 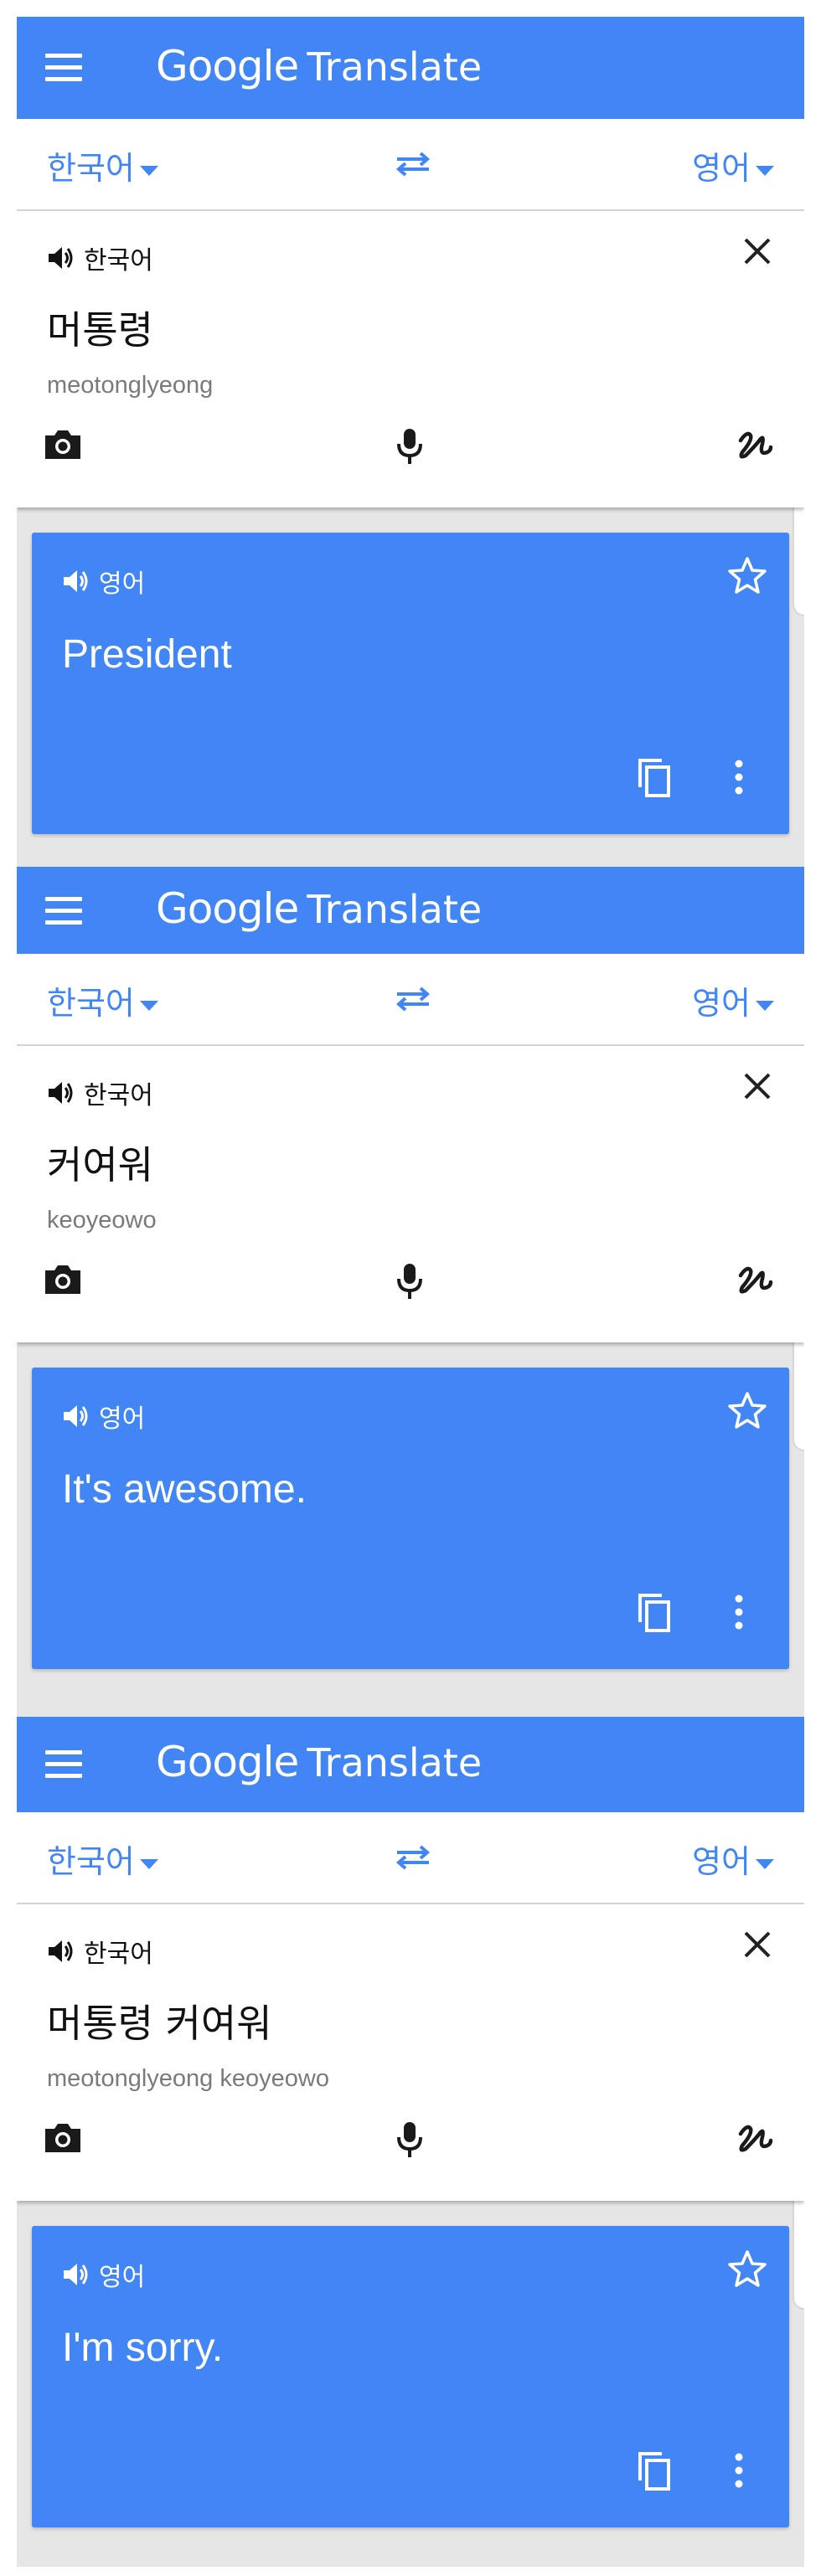 I want to click on source-text: 커여워, so click(x=100, y=1162).